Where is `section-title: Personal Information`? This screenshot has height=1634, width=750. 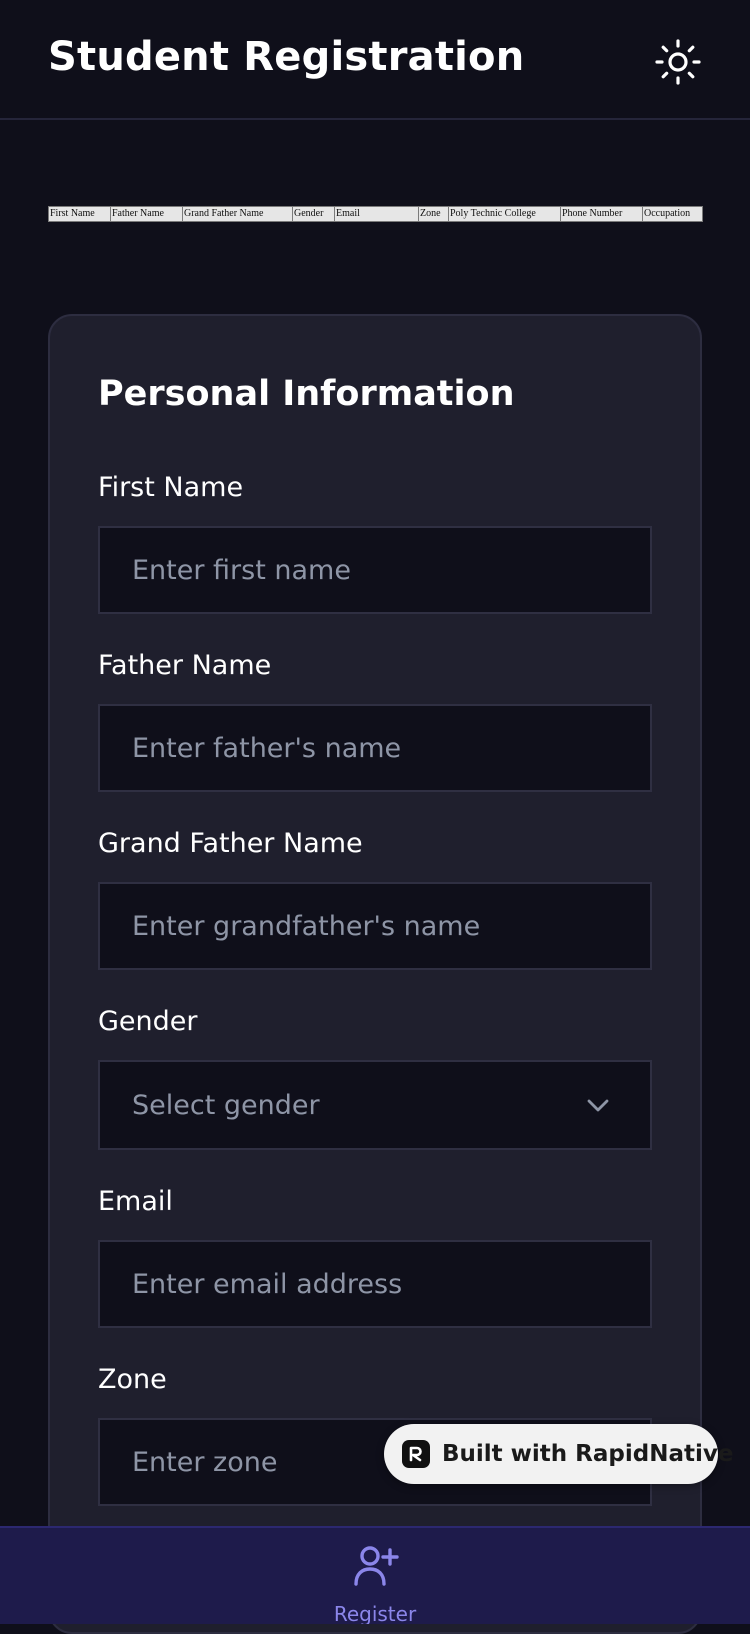
section-title: Personal Information is located at coordinates (306, 394).